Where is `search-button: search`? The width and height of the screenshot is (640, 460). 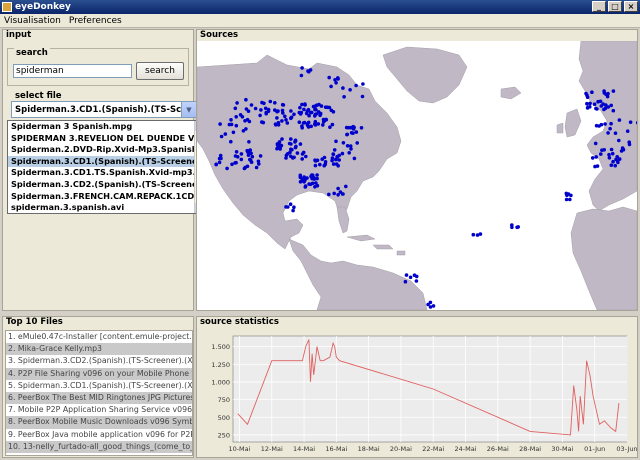 search-button: search is located at coordinates (160, 71).